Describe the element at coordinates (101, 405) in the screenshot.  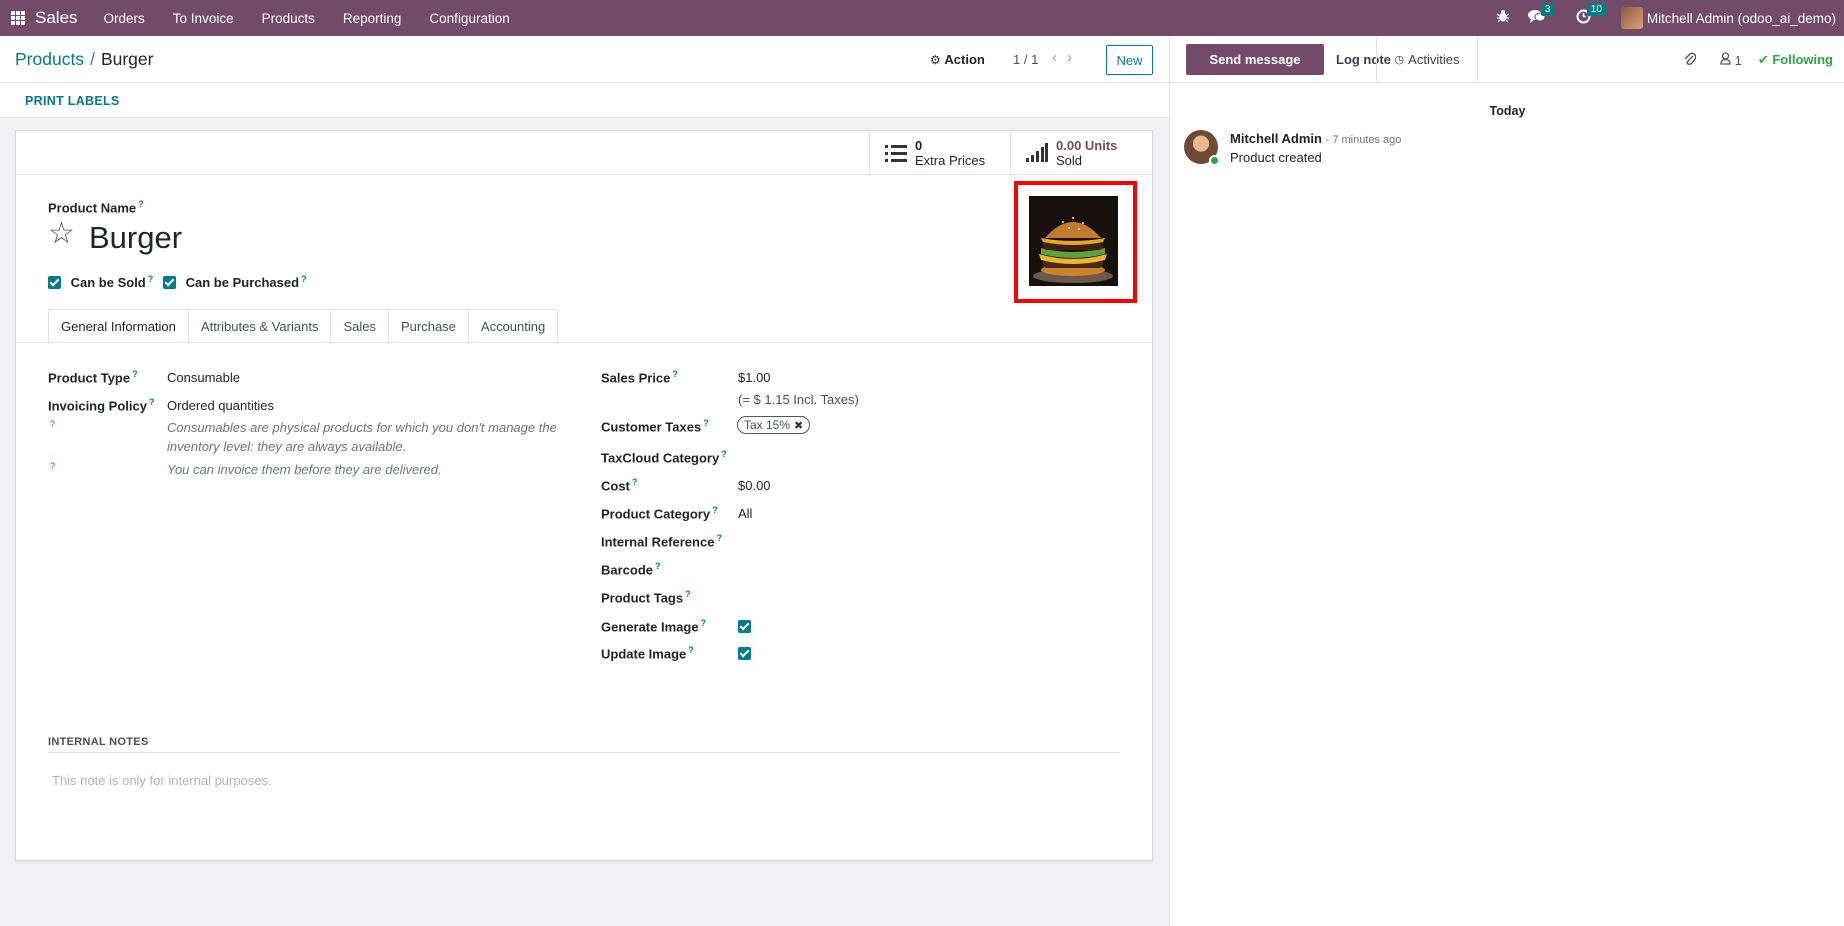
I see `invoicing-policy-label: Invoicing Policy?` at that location.